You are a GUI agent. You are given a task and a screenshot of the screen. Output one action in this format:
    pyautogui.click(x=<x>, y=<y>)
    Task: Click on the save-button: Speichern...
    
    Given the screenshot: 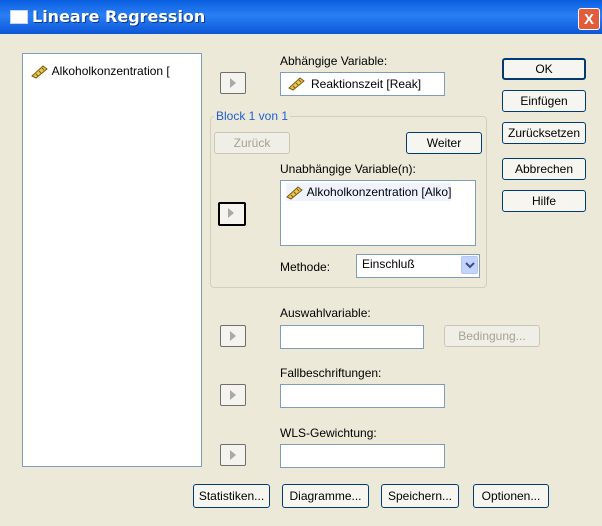 What is the action you would take?
    pyautogui.click(x=420, y=496)
    